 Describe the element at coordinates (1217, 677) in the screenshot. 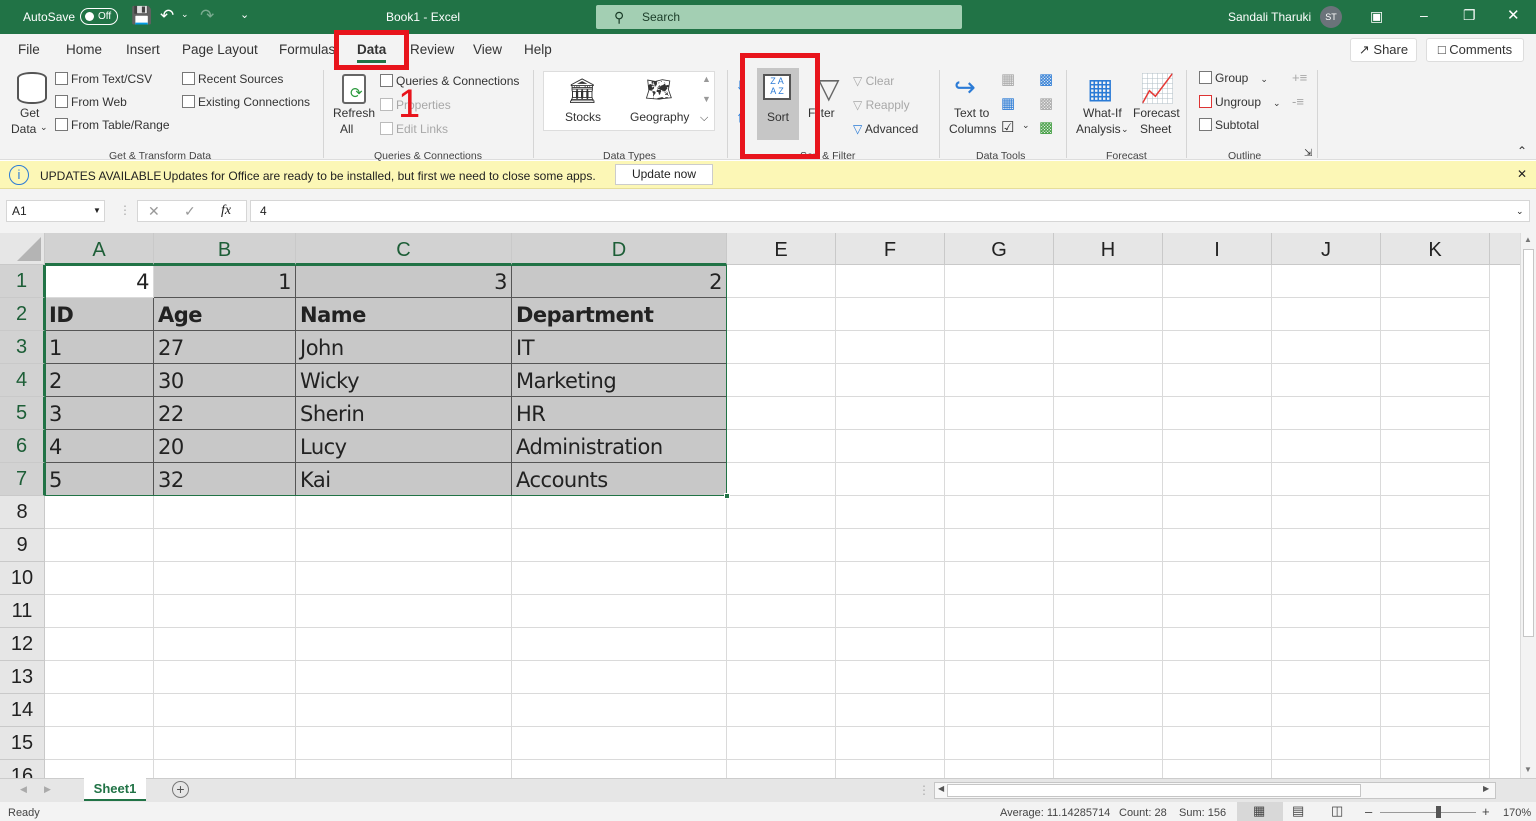

I see `cell-i13` at that location.